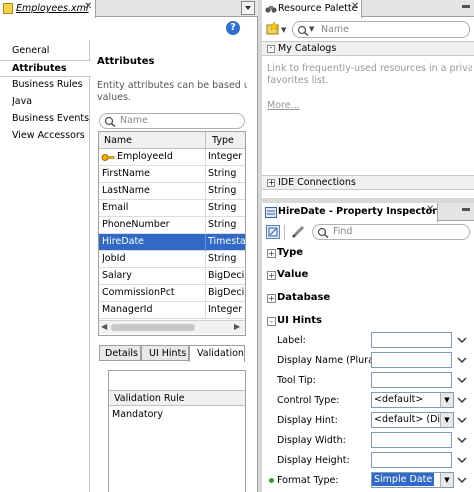 The image size is (474, 492). I want to click on resource-palette-tab: Resource Palette ✕, so click(312, 9).